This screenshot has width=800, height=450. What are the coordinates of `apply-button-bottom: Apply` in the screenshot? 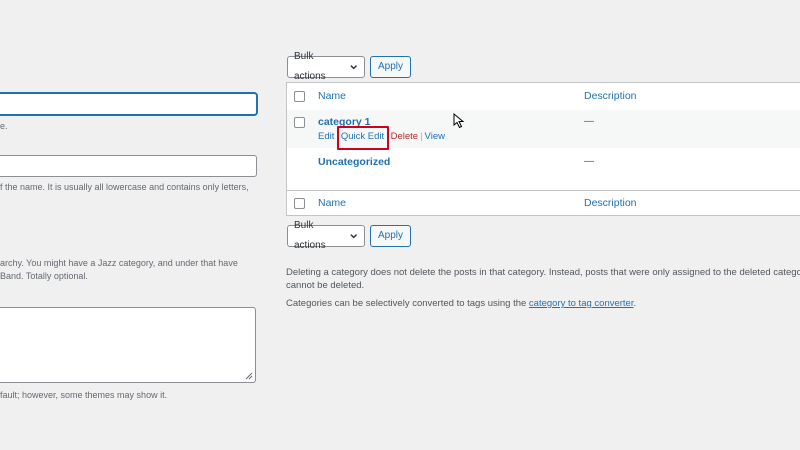 It's located at (391, 236).